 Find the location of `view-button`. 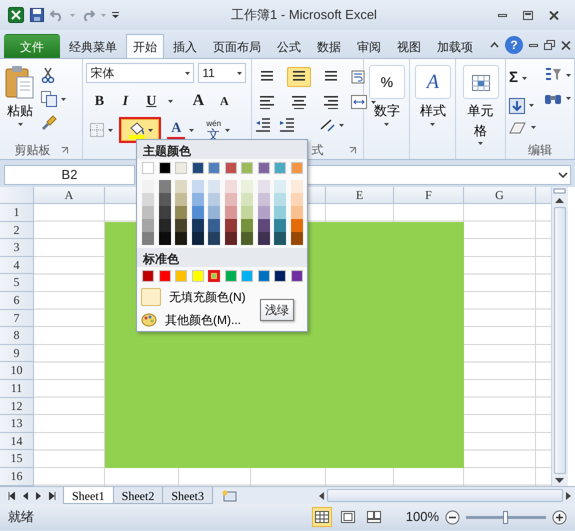

view-button is located at coordinates (322, 517).